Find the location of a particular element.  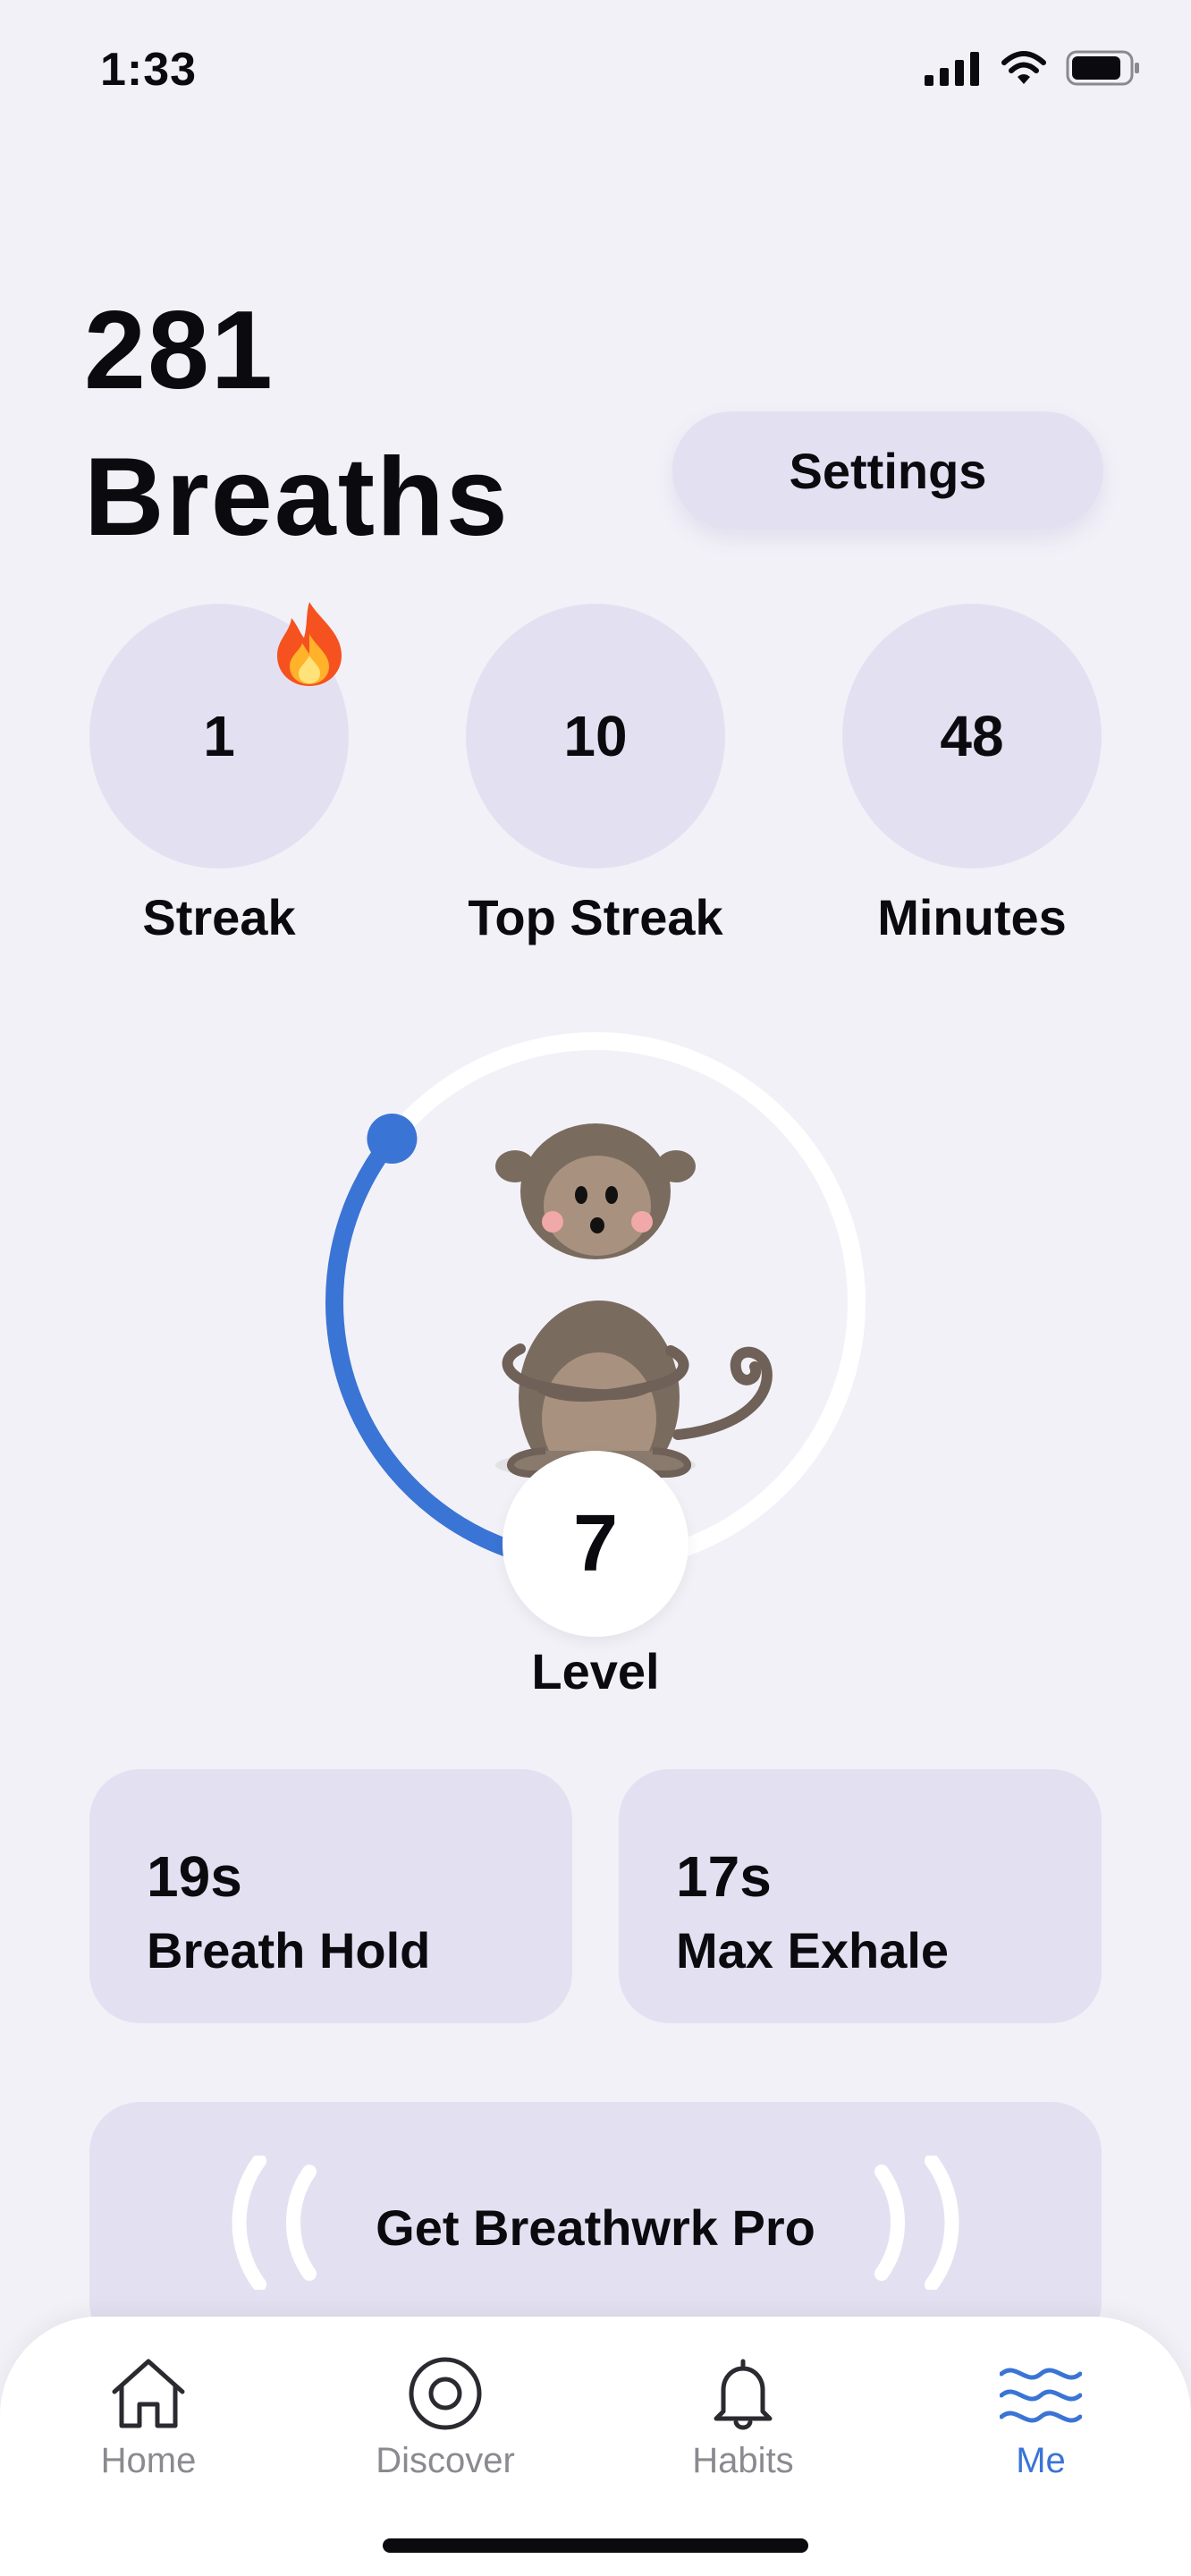

stat-top-streak: 10 Top Streak is located at coordinates (595, 775).